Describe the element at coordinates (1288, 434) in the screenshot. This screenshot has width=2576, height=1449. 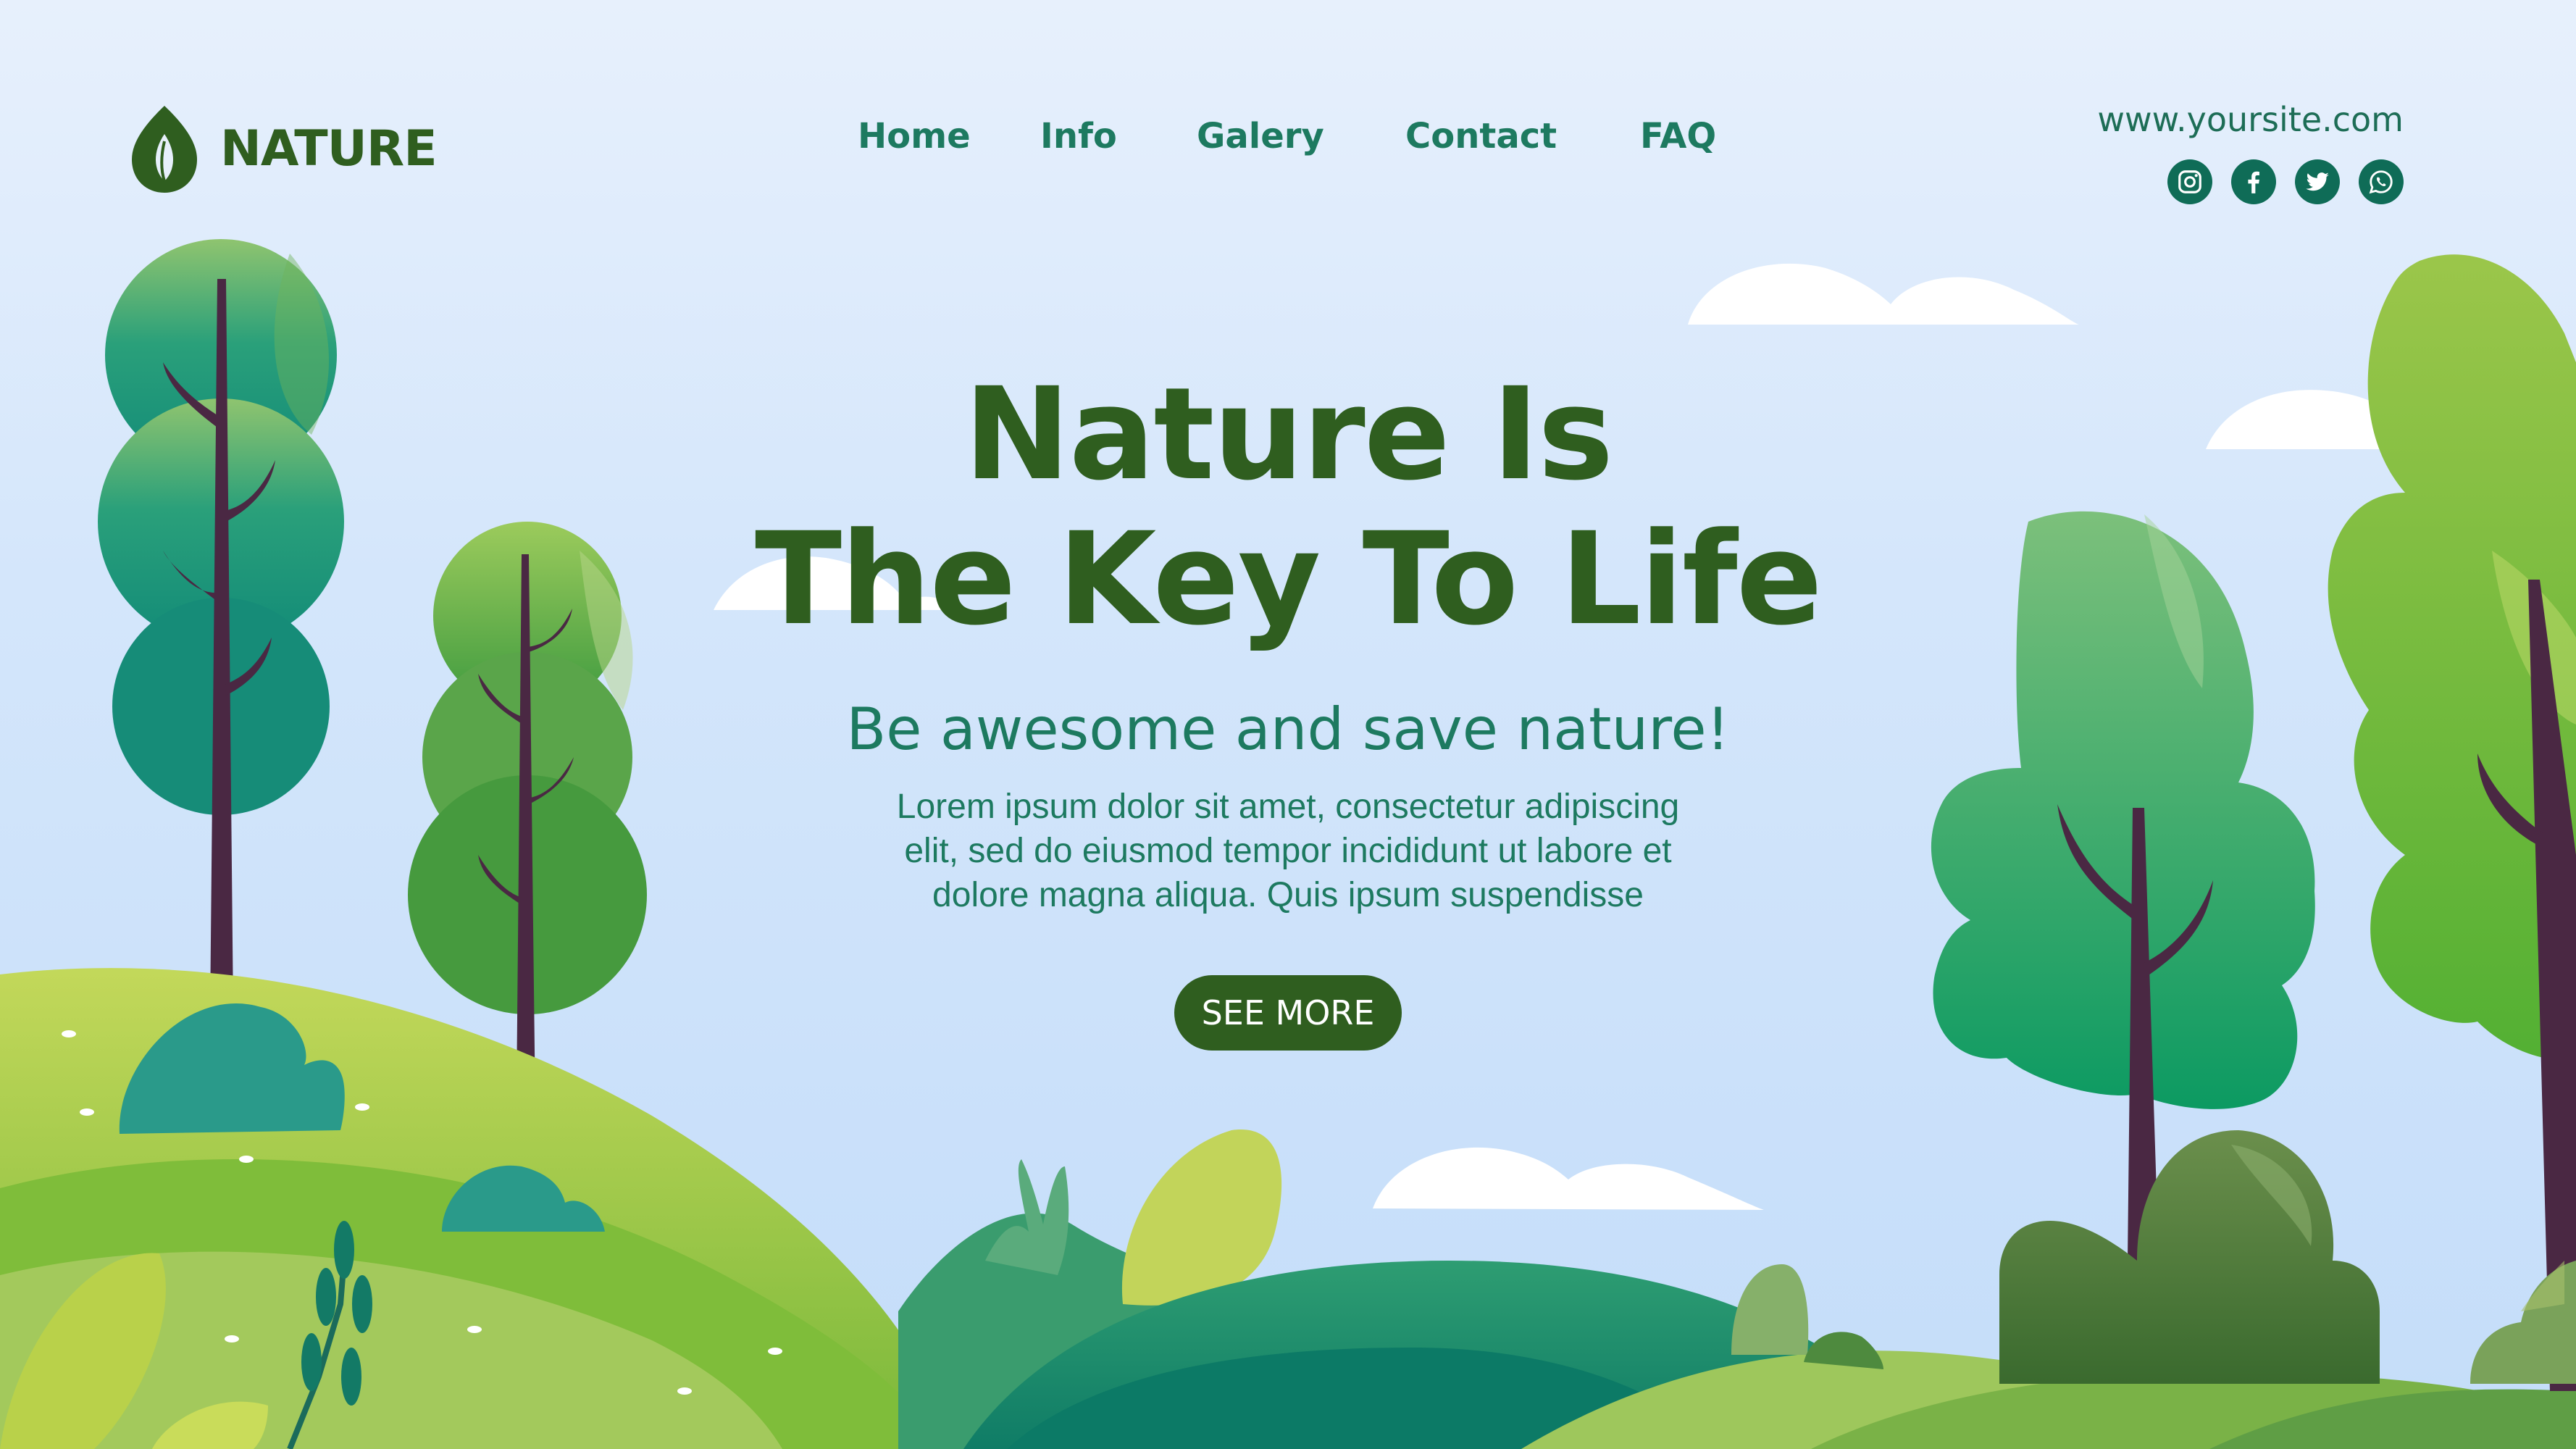
I see `hero-title-line-1: Nature Is` at that location.